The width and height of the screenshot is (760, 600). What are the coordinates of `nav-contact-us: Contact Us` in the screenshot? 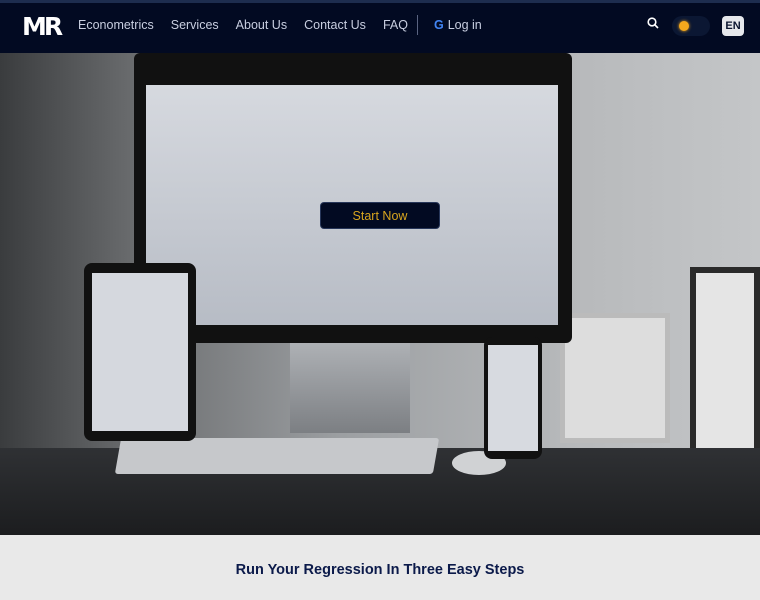 It's located at (335, 25).